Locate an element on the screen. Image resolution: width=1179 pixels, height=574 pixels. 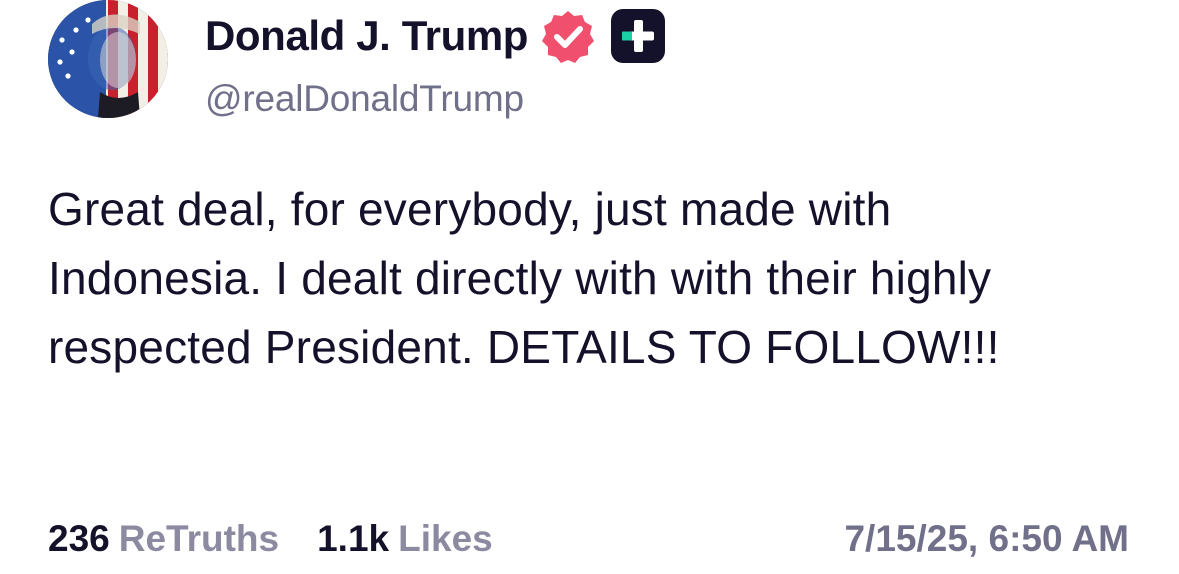
likes-stat: 1.1k Likes is located at coordinates (405, 539).